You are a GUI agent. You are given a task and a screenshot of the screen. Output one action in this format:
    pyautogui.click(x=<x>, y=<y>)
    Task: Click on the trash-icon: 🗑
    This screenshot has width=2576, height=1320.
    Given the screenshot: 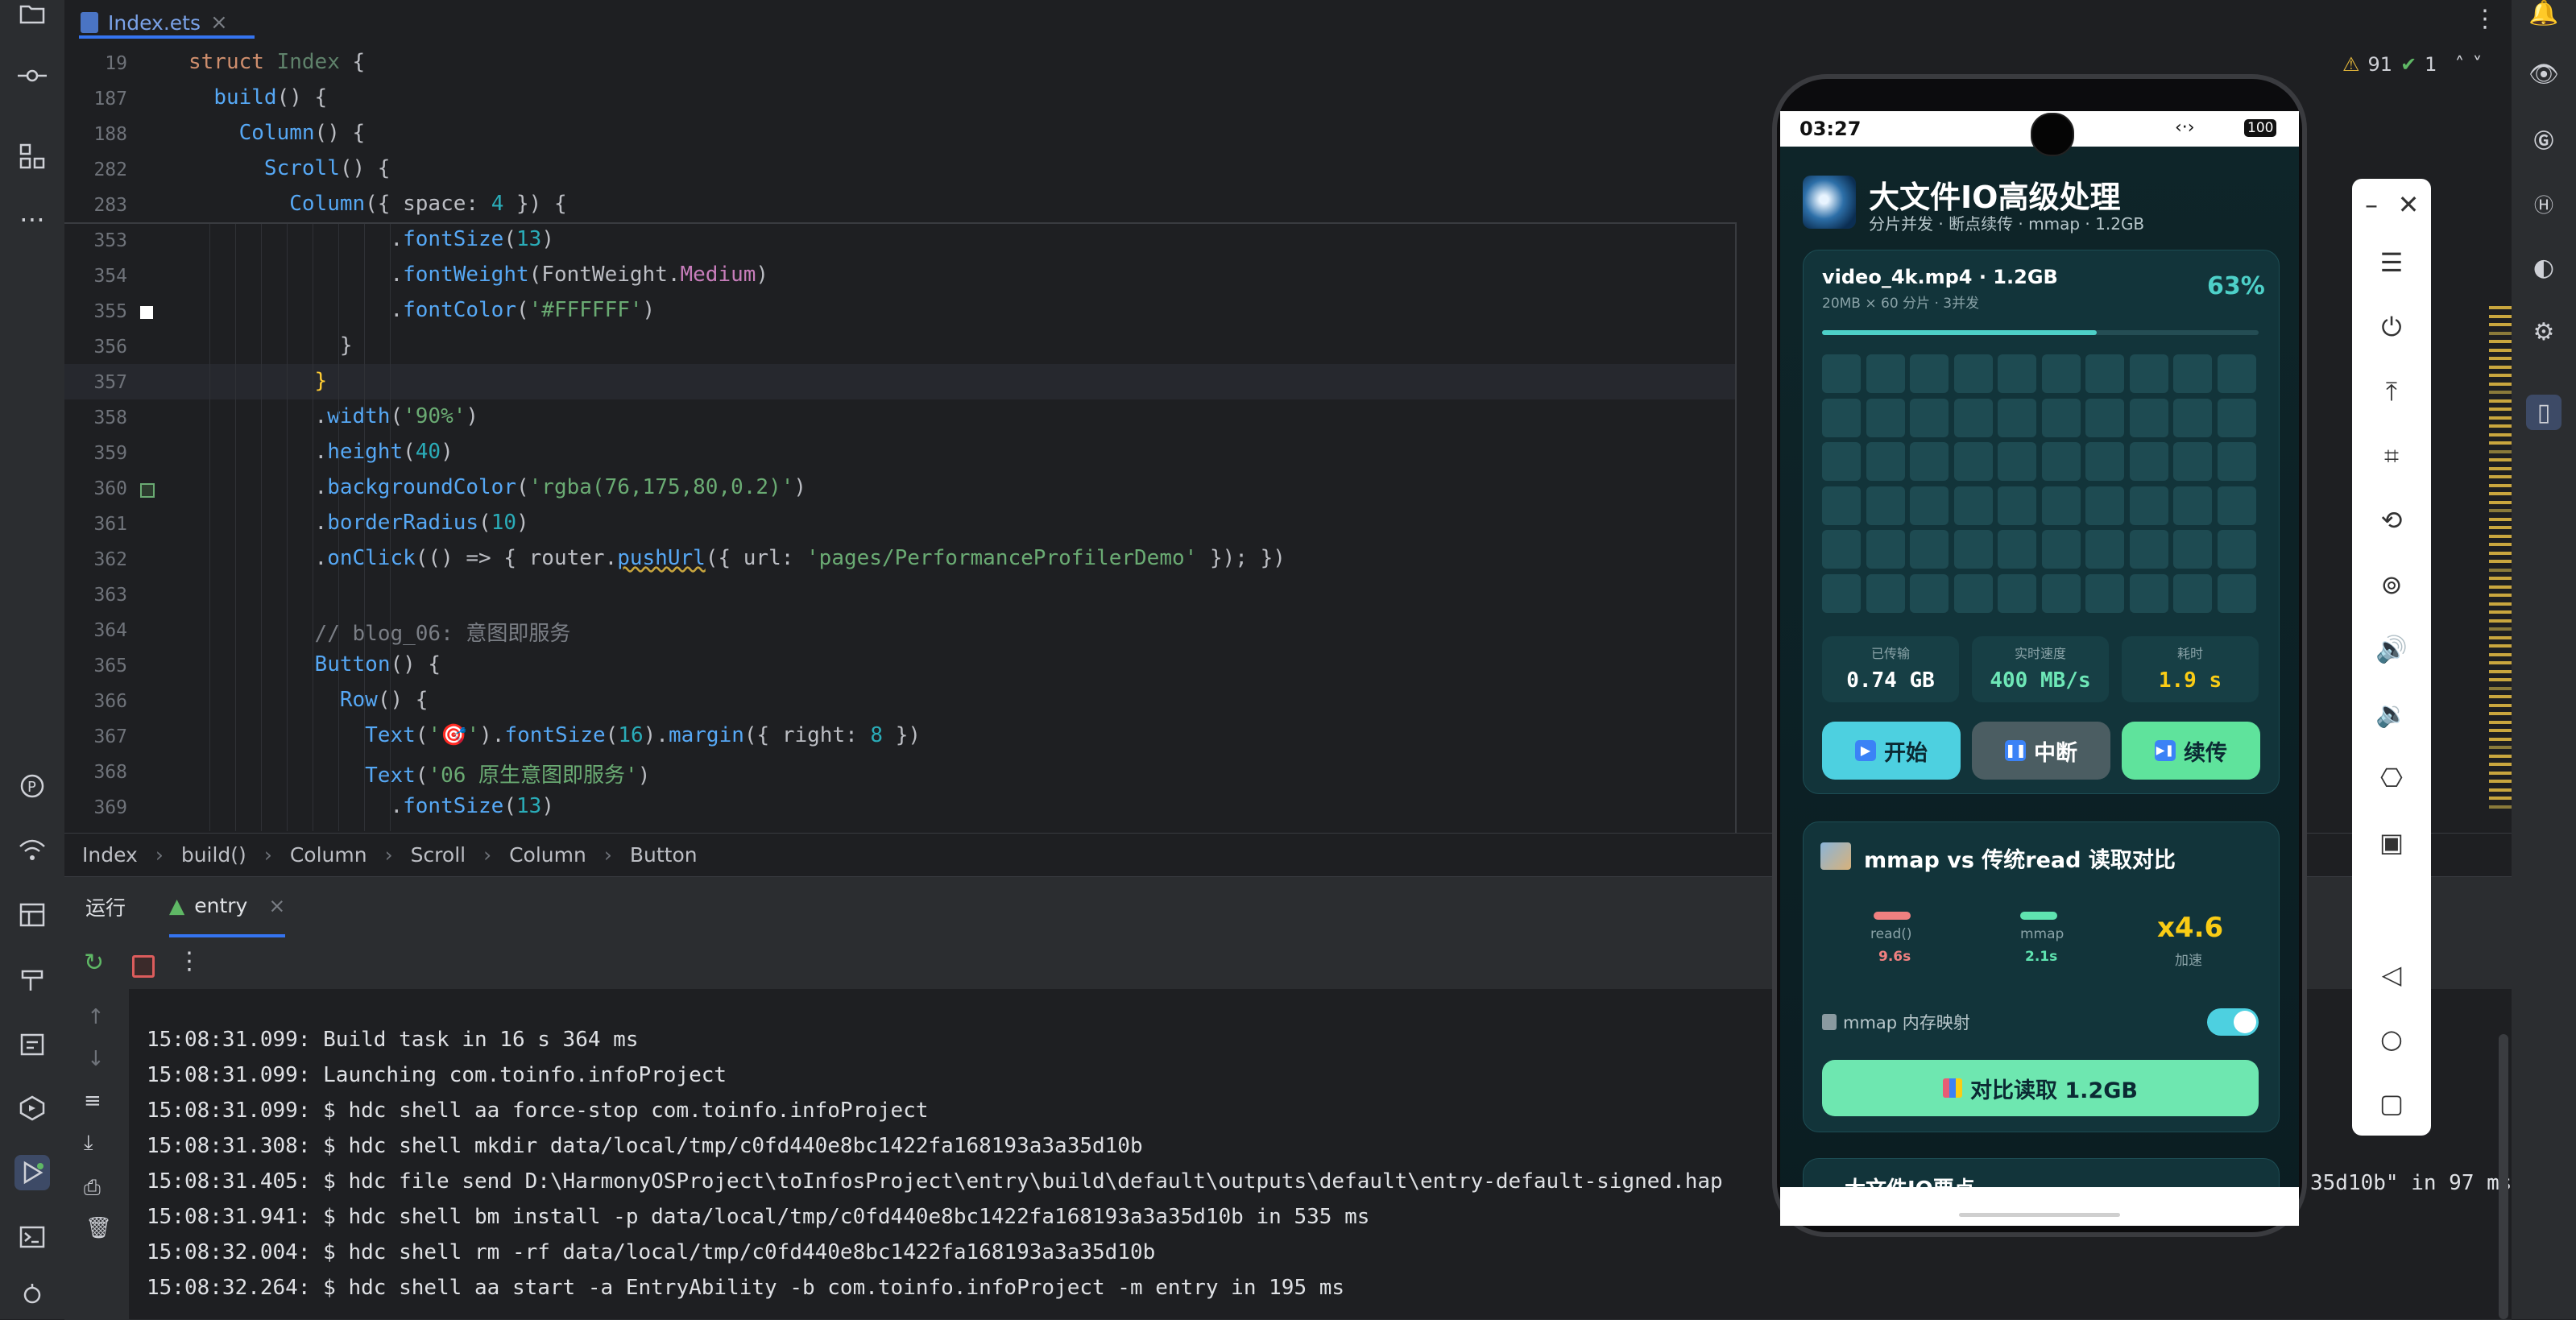 What is the action you would take?
    pyautogui.click(x=98, y=1228)
    